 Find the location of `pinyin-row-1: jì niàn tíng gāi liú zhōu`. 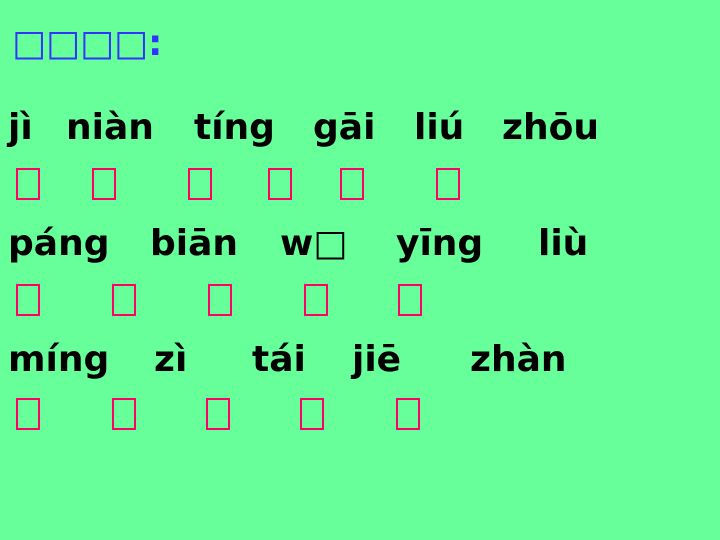

pinyin-row-1: jì niàn tíng gāi liú zhōu is located at coordinates (360, 128).